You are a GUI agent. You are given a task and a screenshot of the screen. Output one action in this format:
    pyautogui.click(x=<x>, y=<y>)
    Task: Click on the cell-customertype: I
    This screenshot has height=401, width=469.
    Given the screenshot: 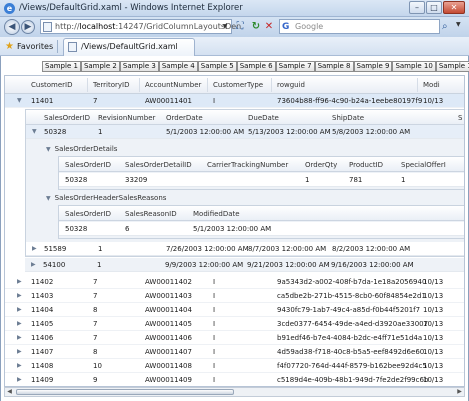 What is the action you would take?
    pyautogui.click(x=214, y=101)
    